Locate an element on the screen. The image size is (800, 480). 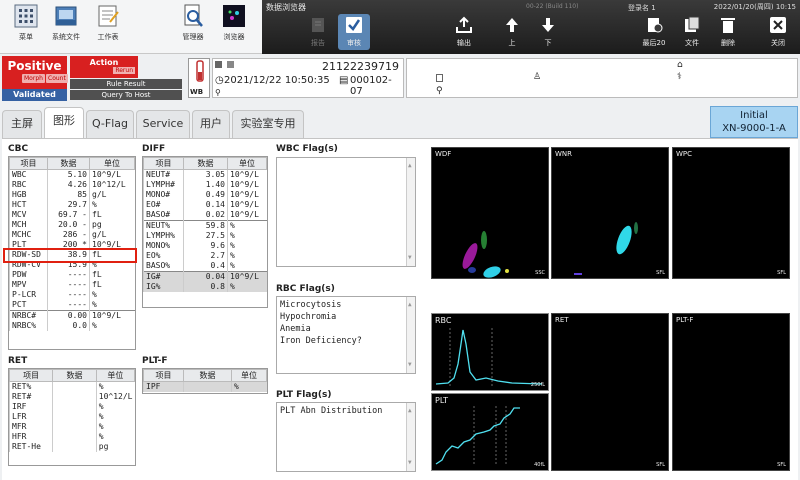
rbc-hist-axis: 250fL is located at coordinates (537, 385).